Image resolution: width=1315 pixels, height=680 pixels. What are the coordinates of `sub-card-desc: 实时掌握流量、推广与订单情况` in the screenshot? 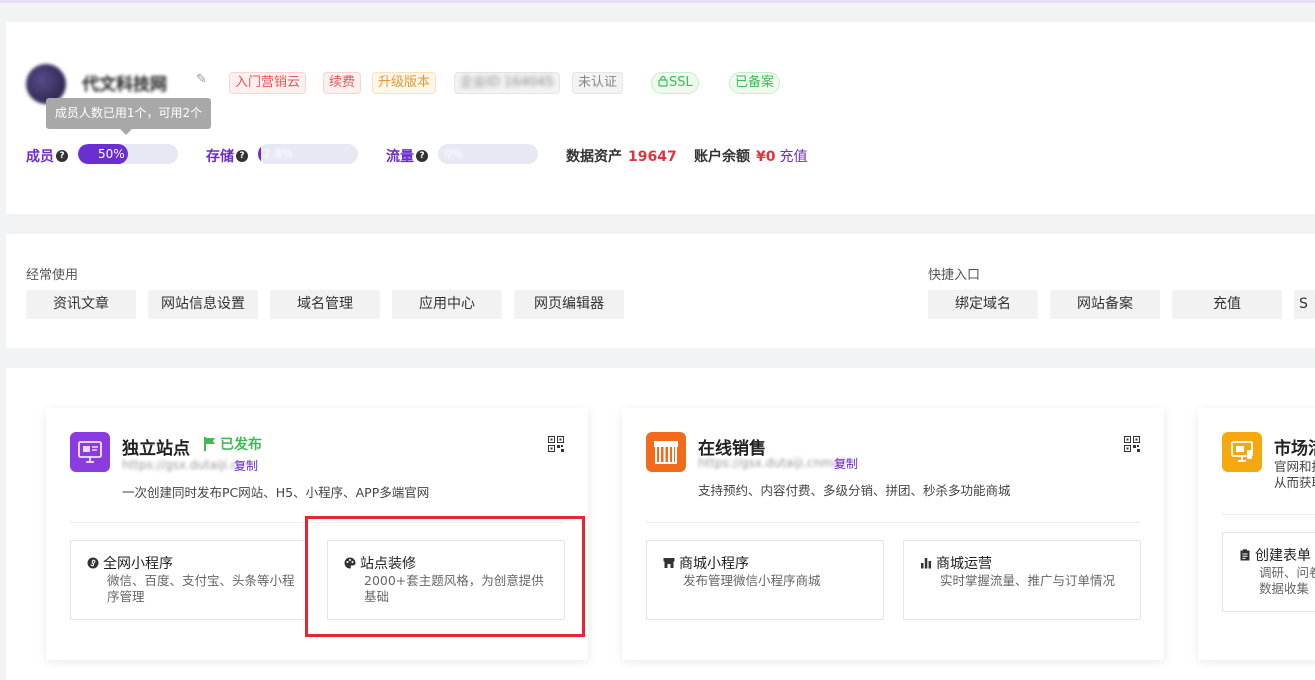 It's located at (1028, 580).